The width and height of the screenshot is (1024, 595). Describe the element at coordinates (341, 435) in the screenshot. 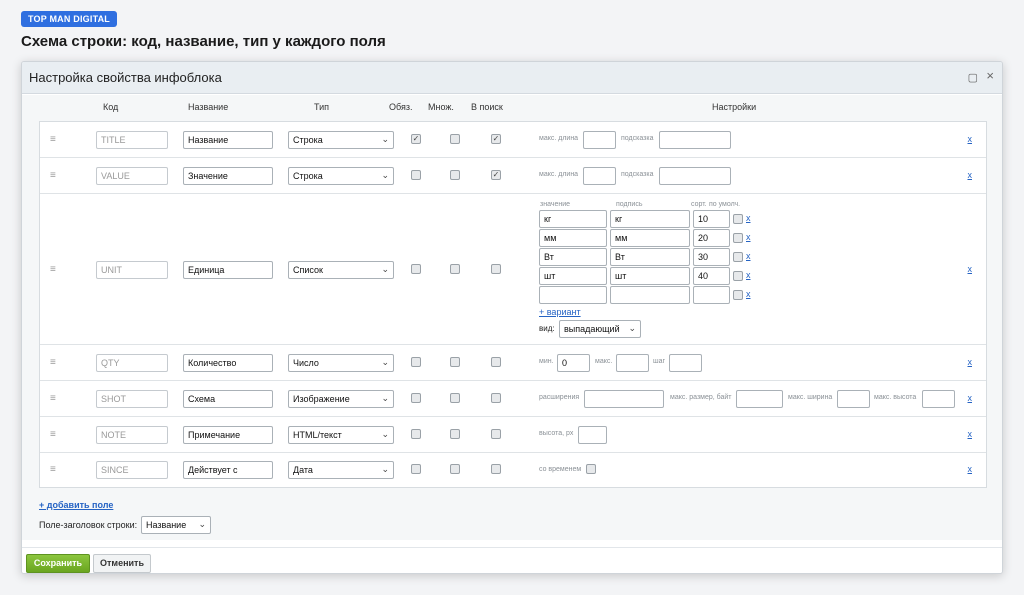

I see `type-select: HTML/текст ⌄` at that location.